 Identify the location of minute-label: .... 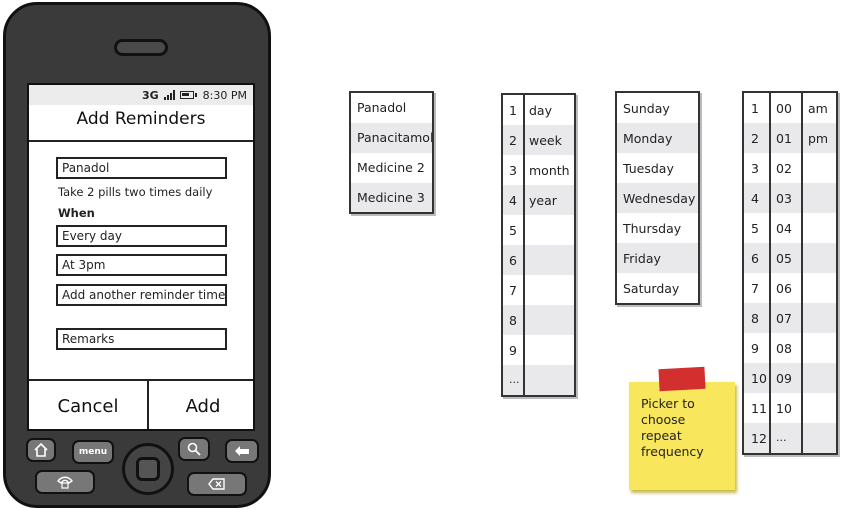
(781, 437).